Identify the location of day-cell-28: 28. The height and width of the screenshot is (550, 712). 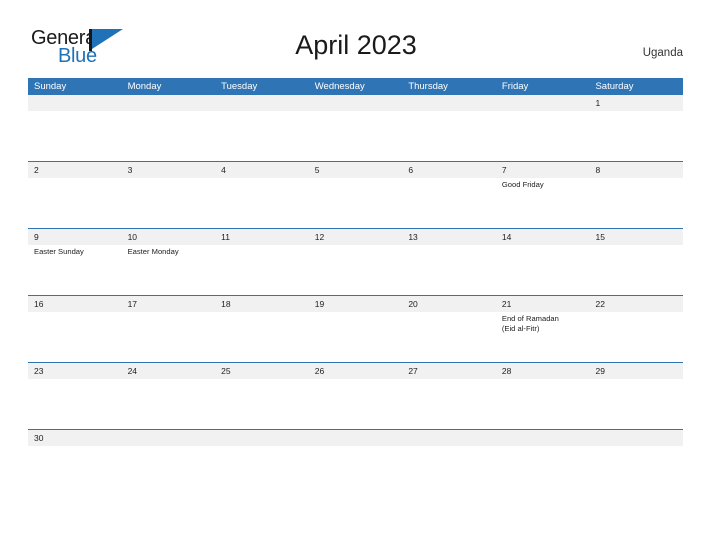
(543, 396).